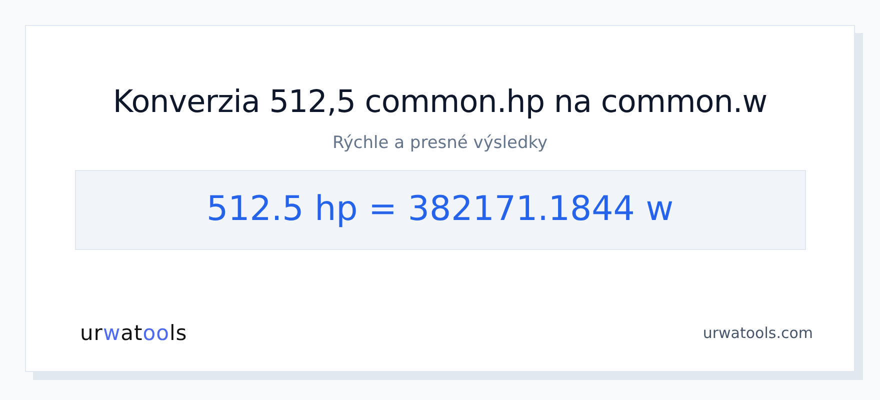 Image resolution: width=880 pixels, height=400 pixels. I want to click on subtitle: Rýchle a presné výsledky, so click(440, 144).